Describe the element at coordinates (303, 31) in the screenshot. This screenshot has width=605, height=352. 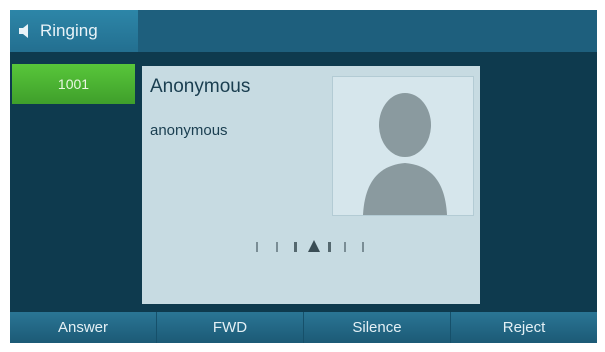
I see `title-bar: Ringing` at that location.